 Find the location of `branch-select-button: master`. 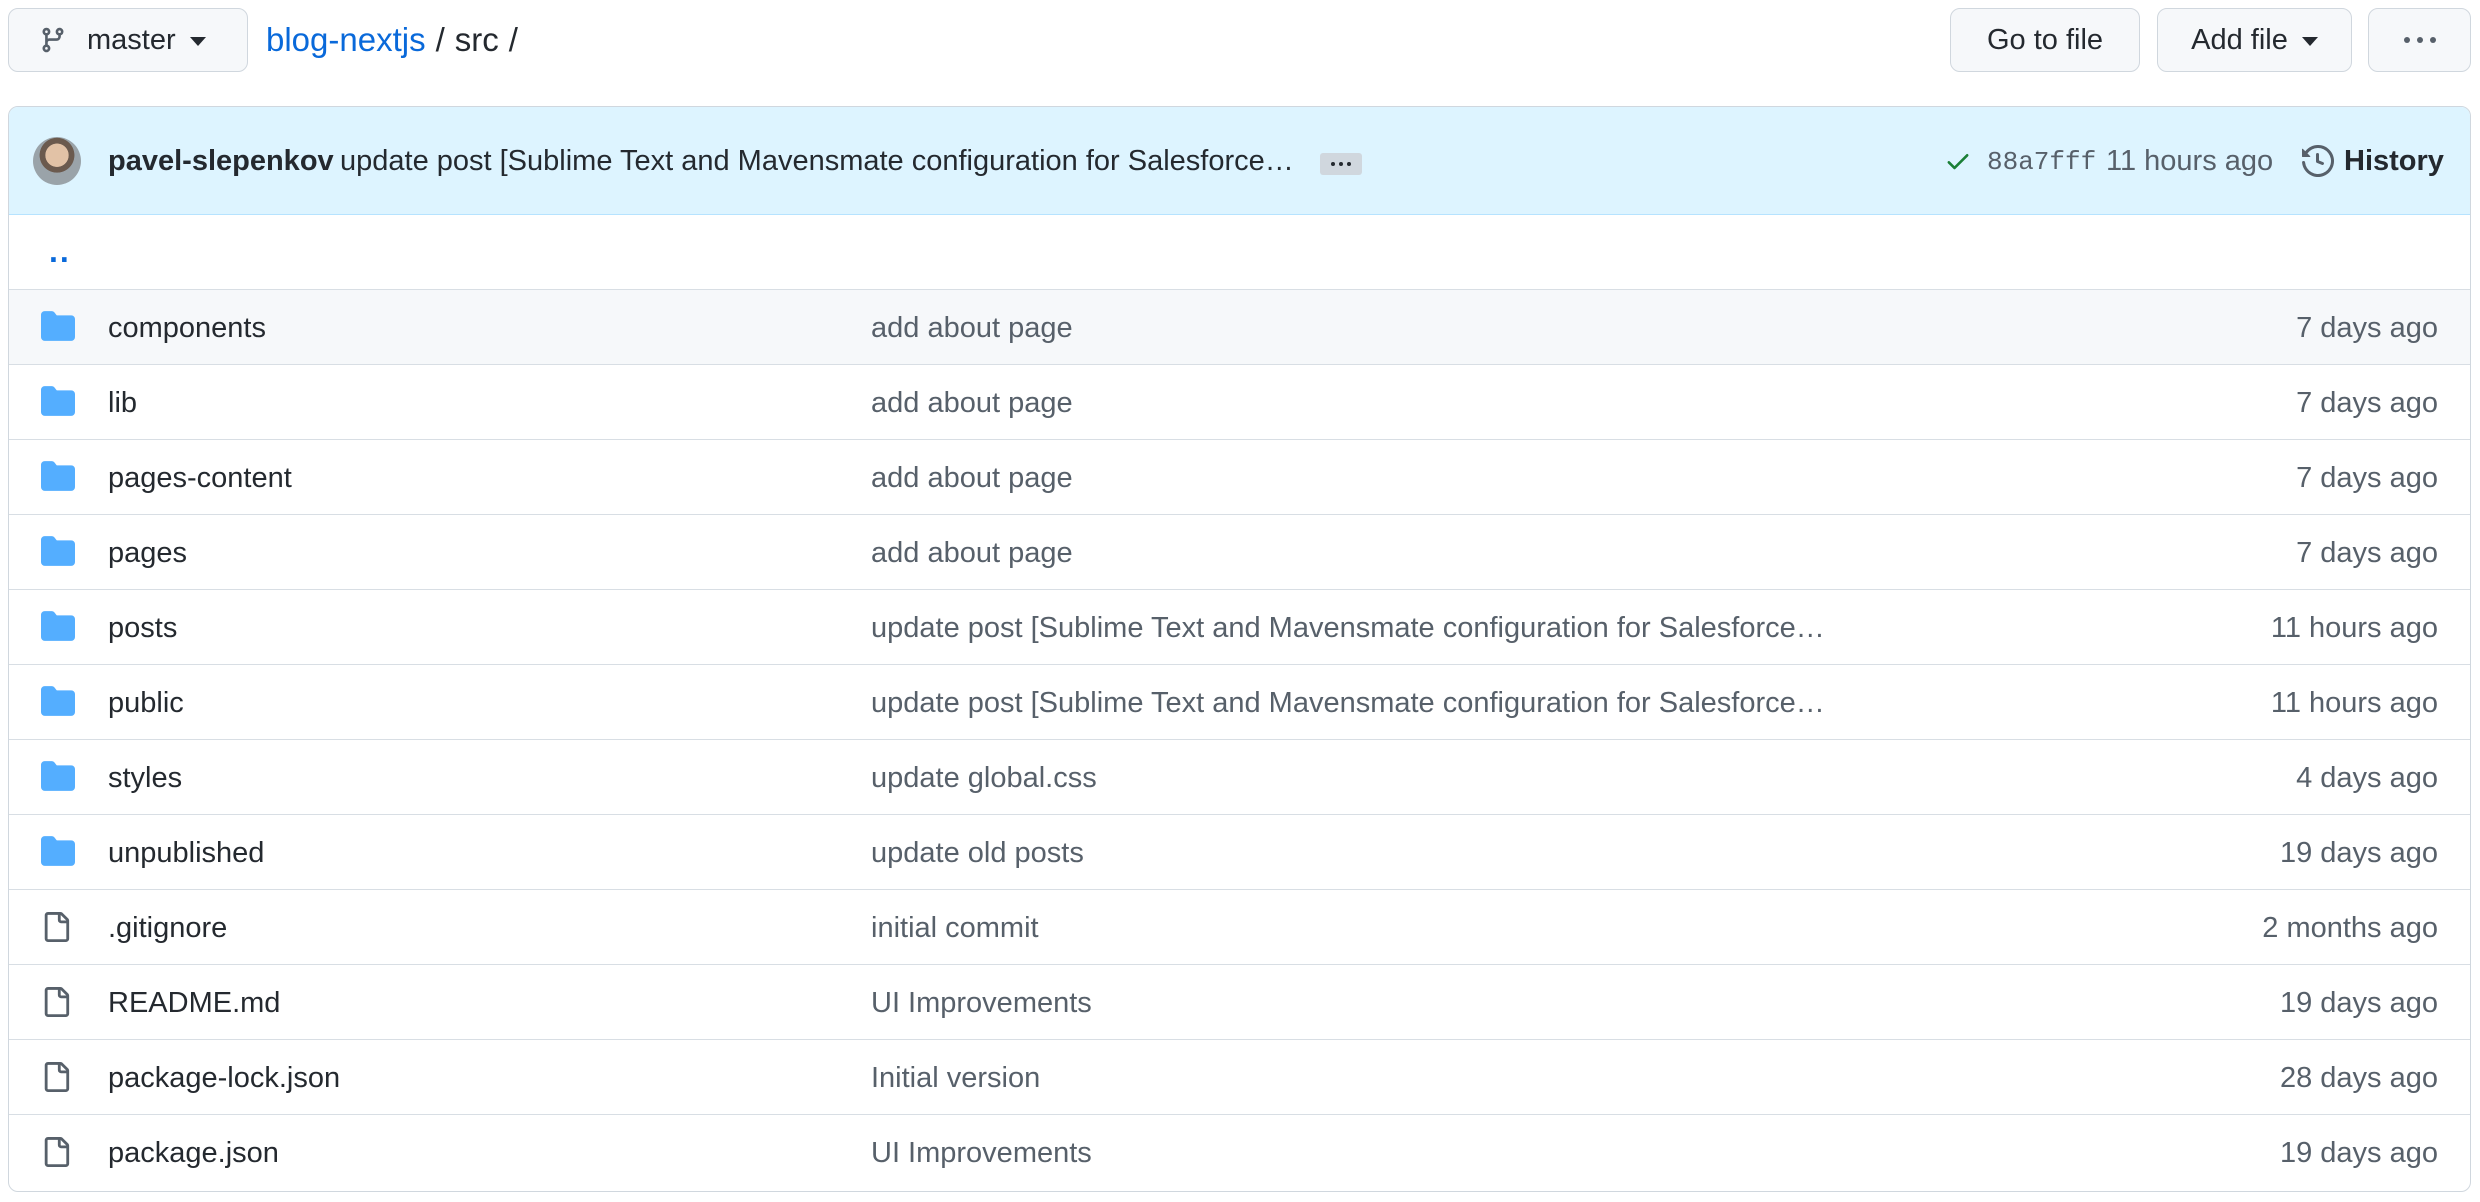

branch-select-button: master is located at coordinates (128, 40).